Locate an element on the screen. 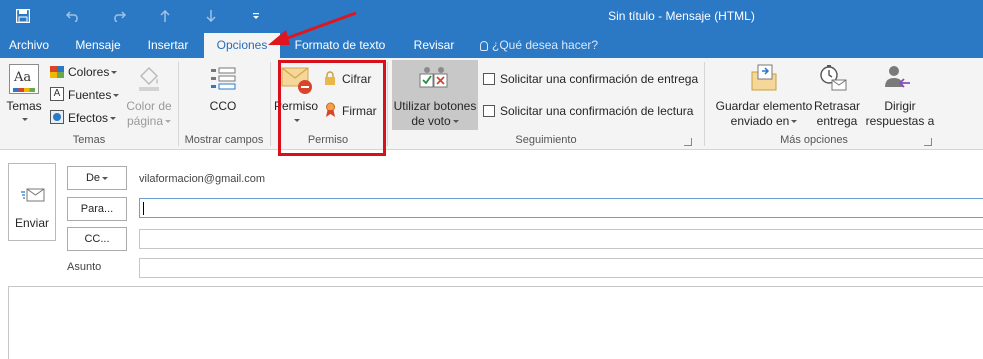 The height and width of the screenshot is (359, 983). retrasar-label-1: Retrasar is located at coordinates (836, 106).